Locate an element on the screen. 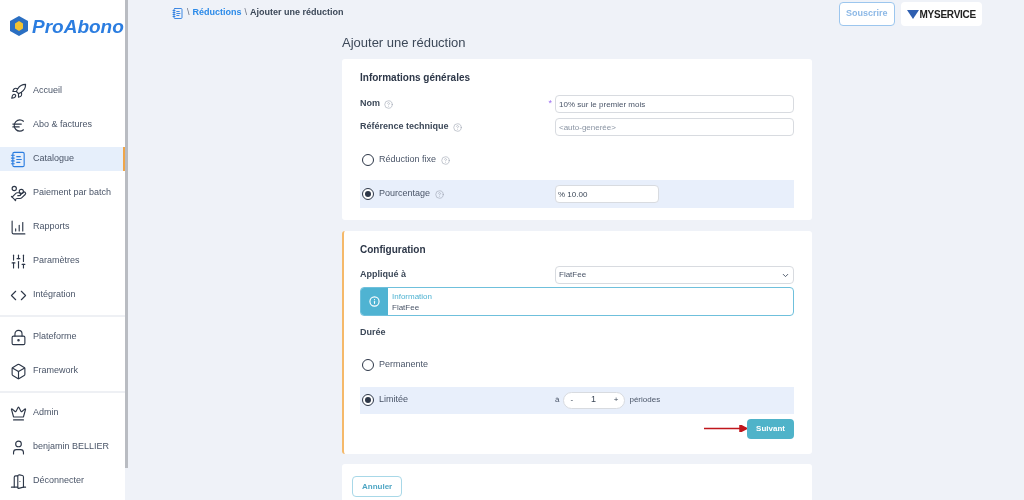 This screenshot has height=500, width=1024. hexagon-logo-icon is located at coordinates (19, 26).